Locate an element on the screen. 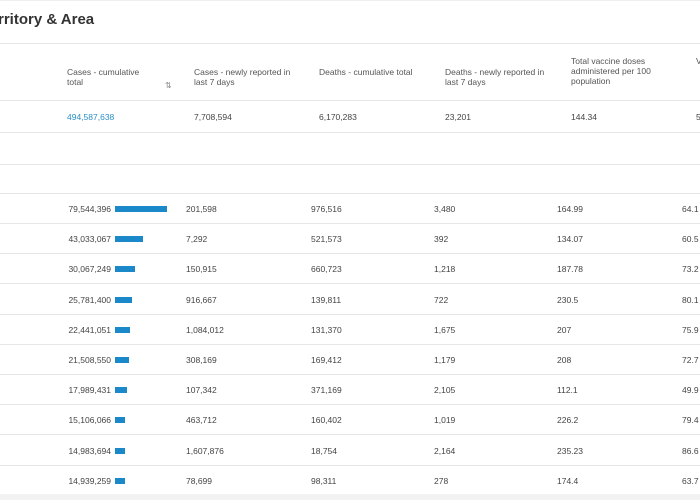 The width and height of the screenshot is (700, 500). cell-cases-7d: 1,084,012 is located at coordinates (205, 329).